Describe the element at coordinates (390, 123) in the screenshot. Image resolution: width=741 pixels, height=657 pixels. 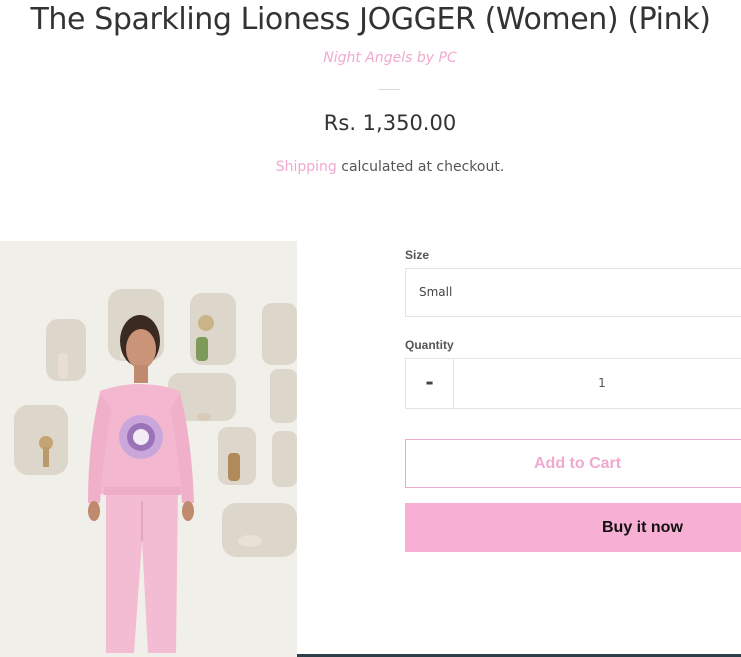
I see `product-price: Rs. 1,350.00` at that location.